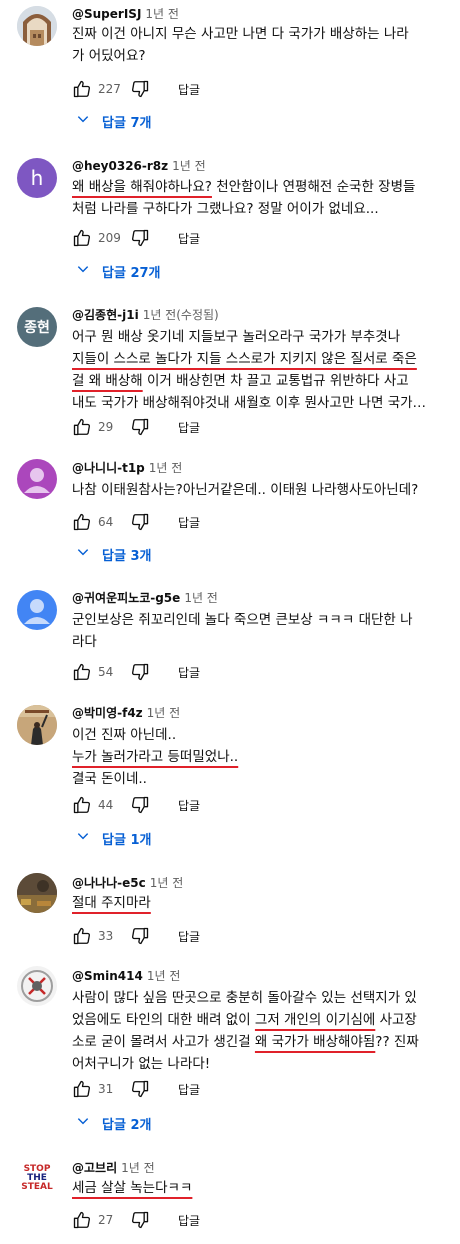 This screenshot has width=460, height=1244. What do you see at coordinates (264, 34) in the screenshot?
I see `comment-line: 진짜 이건 아니지 무슨 사고만 나면 다 국가가 배상하는 나라` at bounding box center [264, 34].